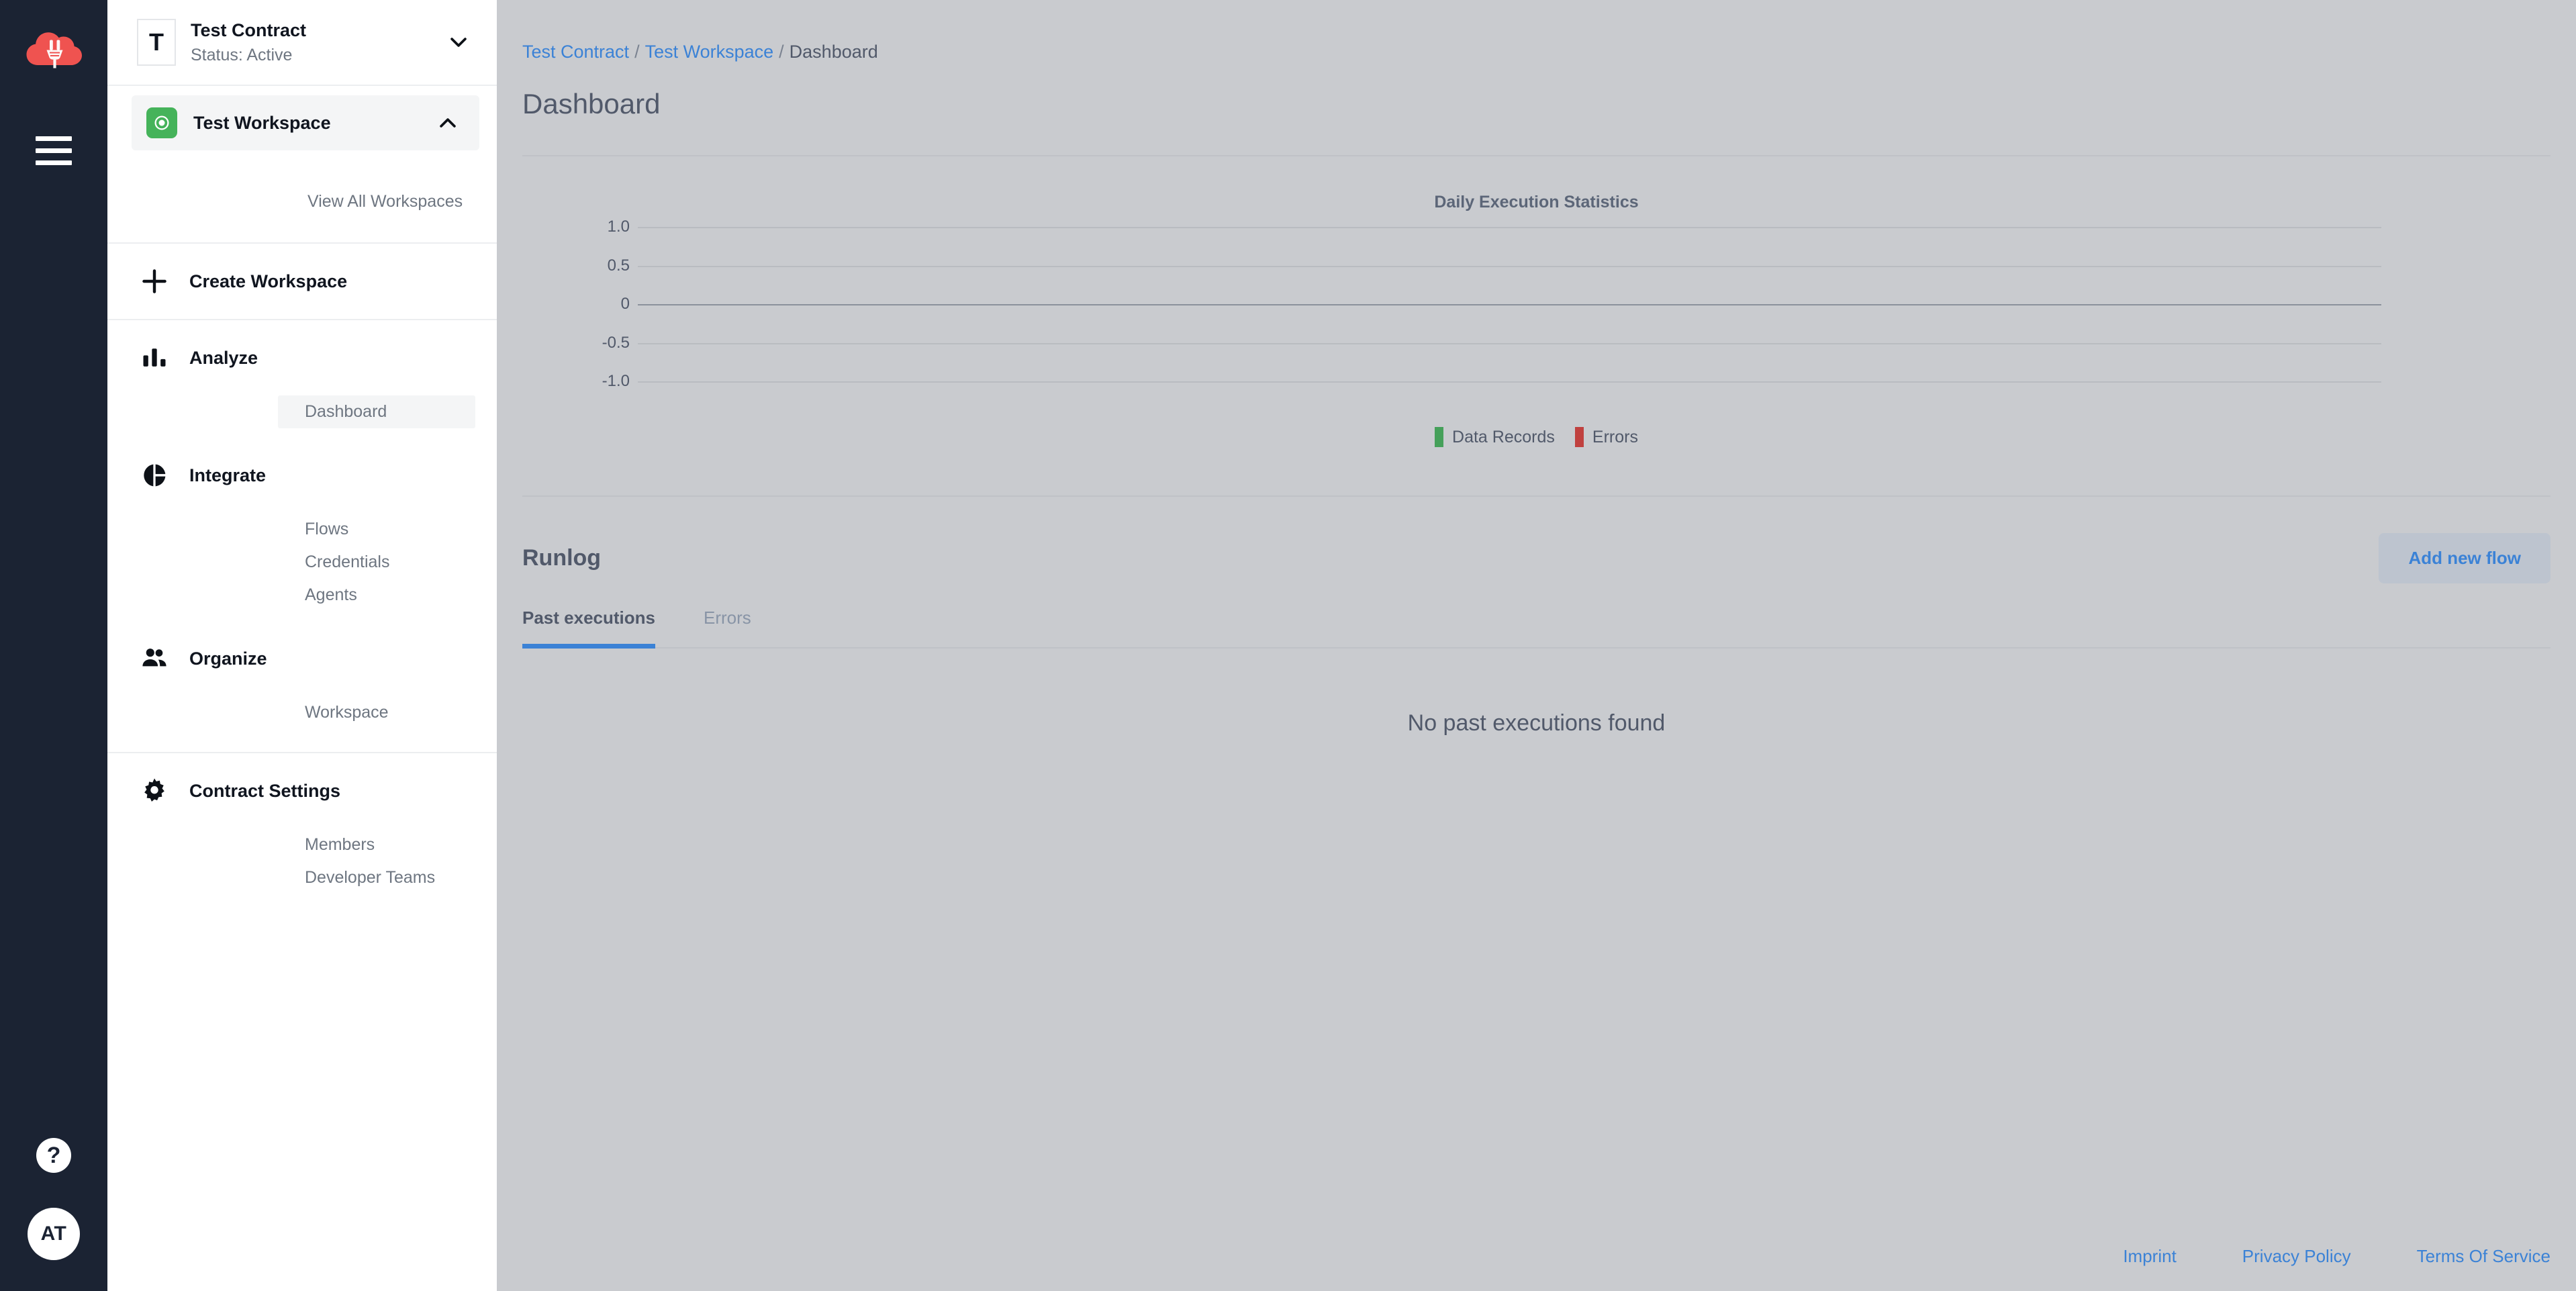 The height and width of the screenshot is (1291, 2576). Describe the element at coordinates (591, 103) in the screenshot. I see `page-title: Dashboard` at that location.